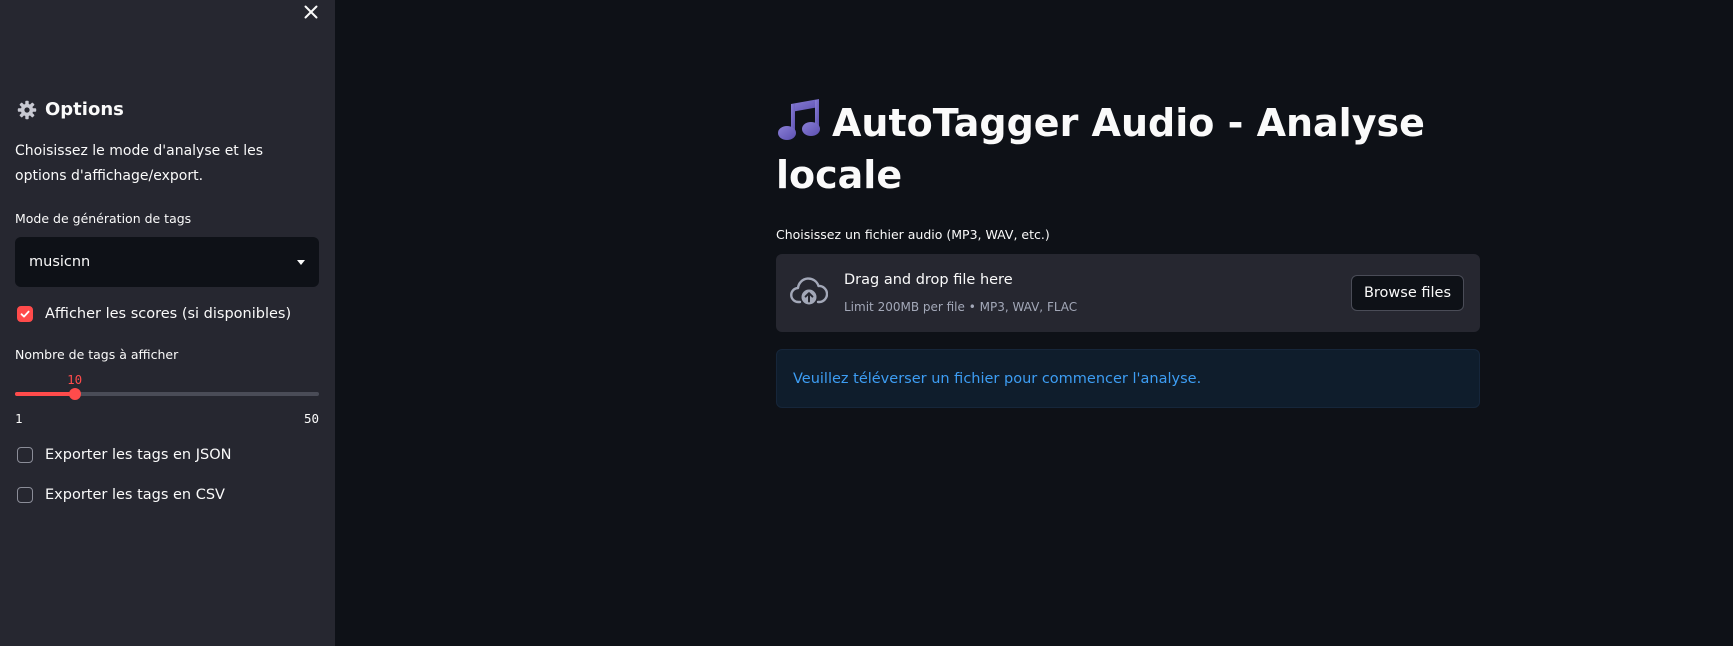  I want to click on cloud-upload-icon, so click(809, 291).